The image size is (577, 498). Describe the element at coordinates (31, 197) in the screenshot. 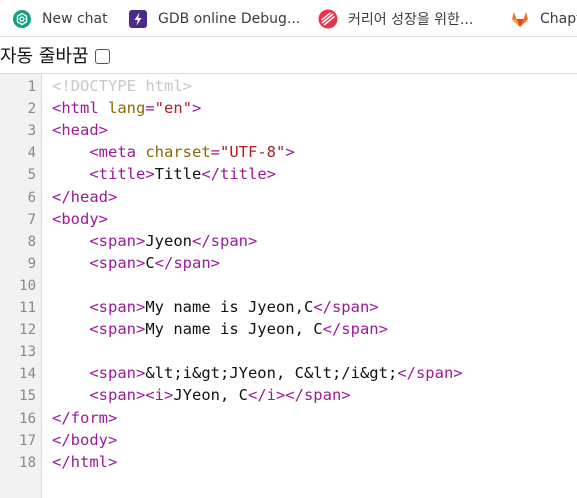

I see `line-number: 6` at that location.